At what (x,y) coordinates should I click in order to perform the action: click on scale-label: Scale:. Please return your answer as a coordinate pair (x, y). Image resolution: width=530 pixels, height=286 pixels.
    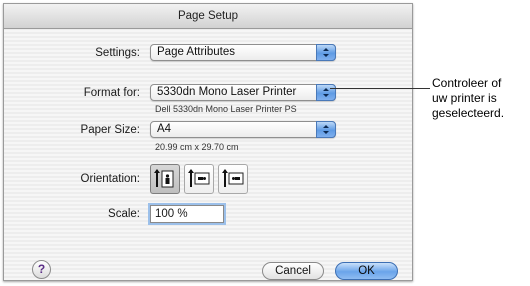
    Looking at the image, I should click on (124, 214).